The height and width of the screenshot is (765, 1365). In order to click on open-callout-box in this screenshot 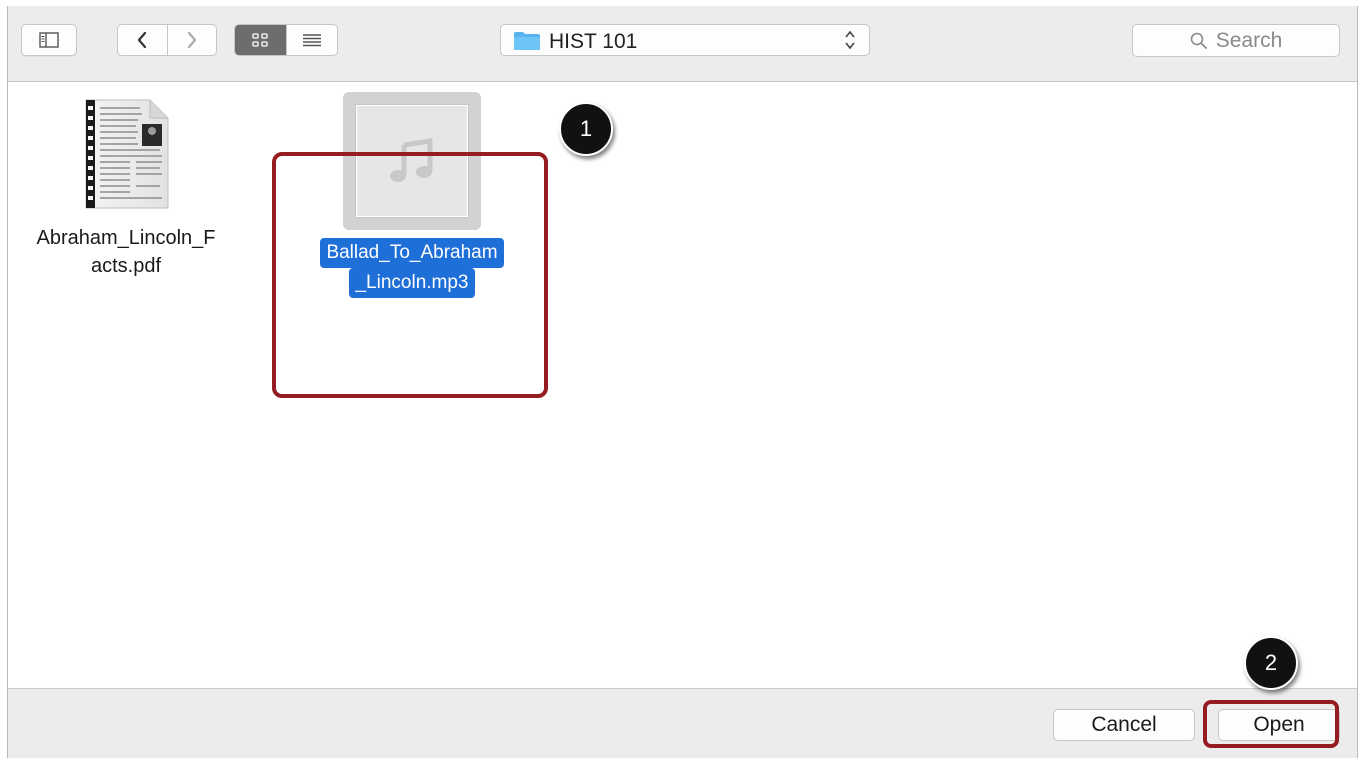, I will do `click(1271, 724)`.